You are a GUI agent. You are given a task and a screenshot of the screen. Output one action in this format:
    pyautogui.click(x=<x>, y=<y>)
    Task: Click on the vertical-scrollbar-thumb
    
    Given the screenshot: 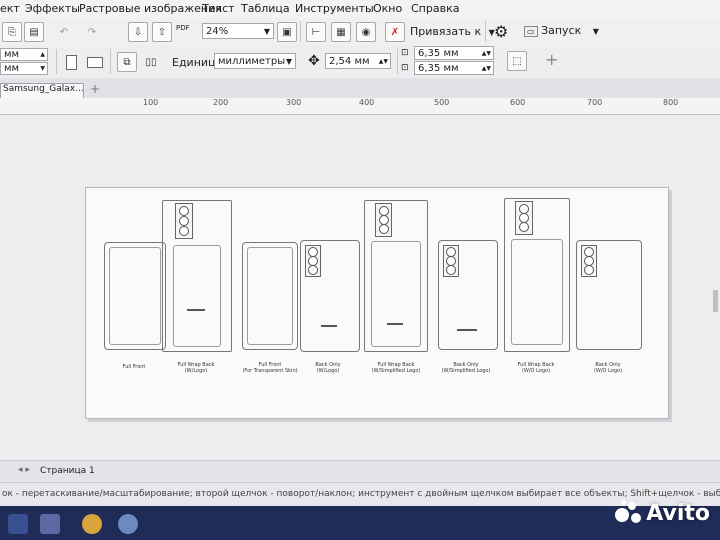 What is the action you would take?
    pyautogui.click(x=715, y=301)
    